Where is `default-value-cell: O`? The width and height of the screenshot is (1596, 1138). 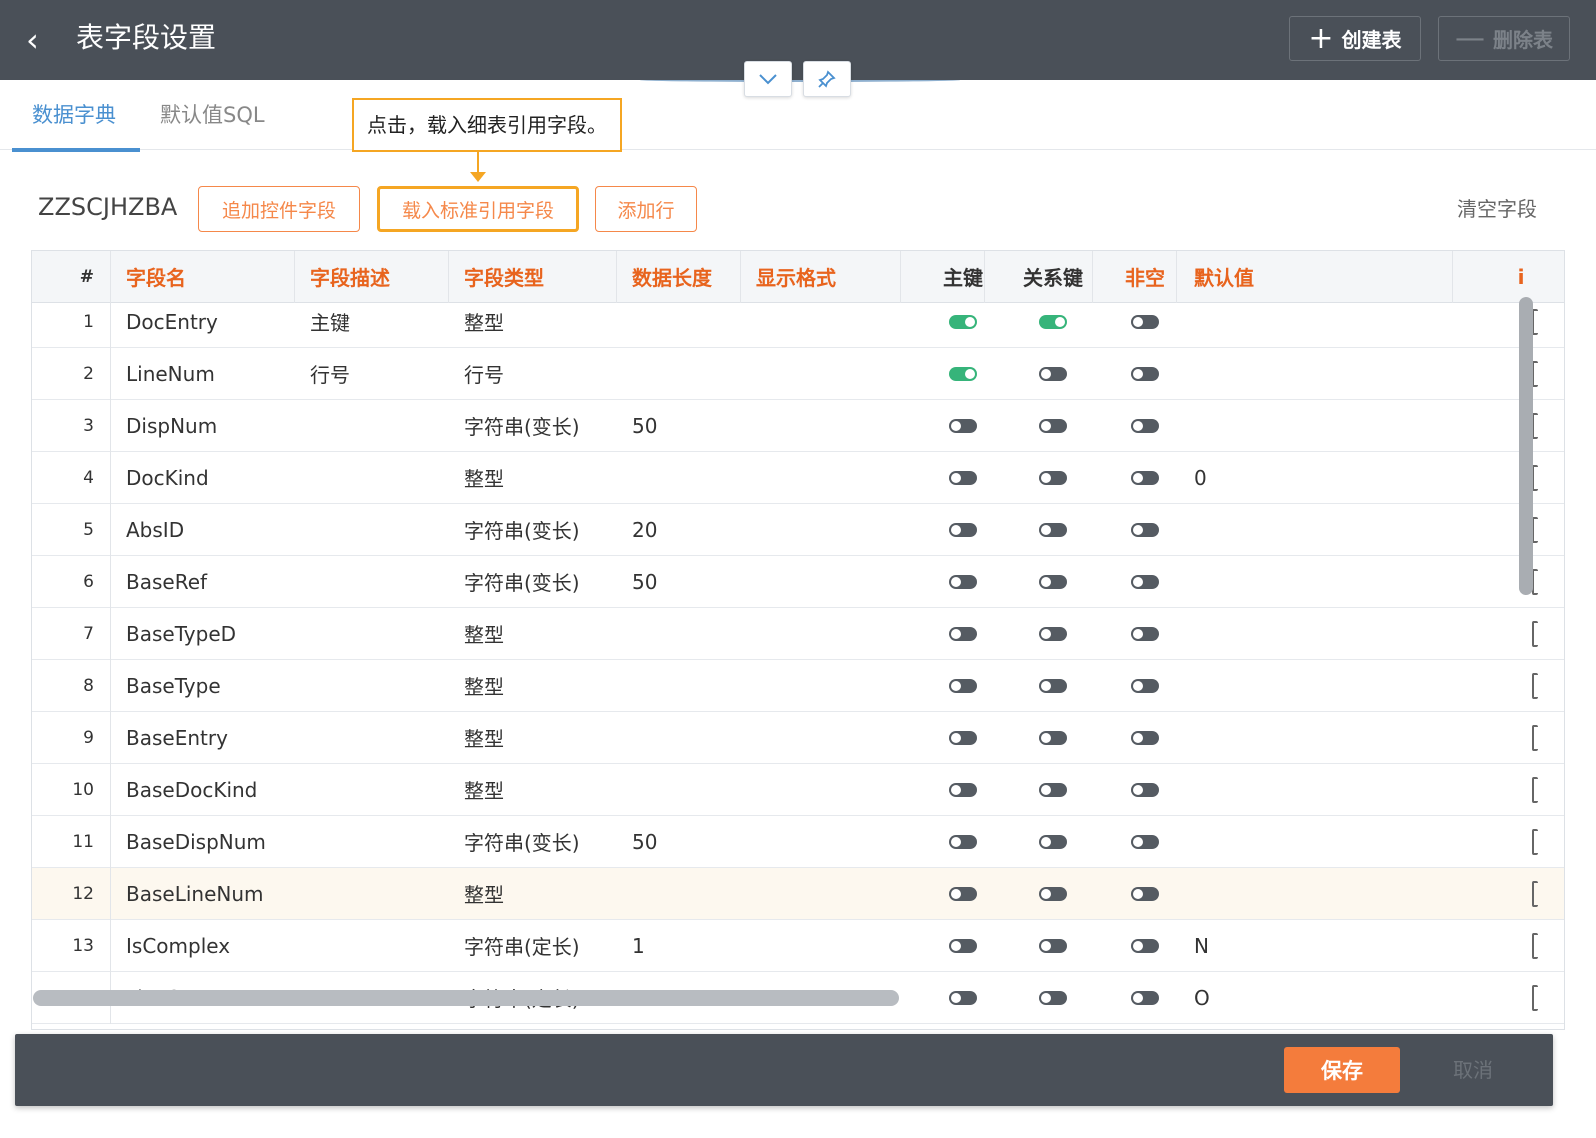 default-value-cell: O is located at coordinates (1294, 997).